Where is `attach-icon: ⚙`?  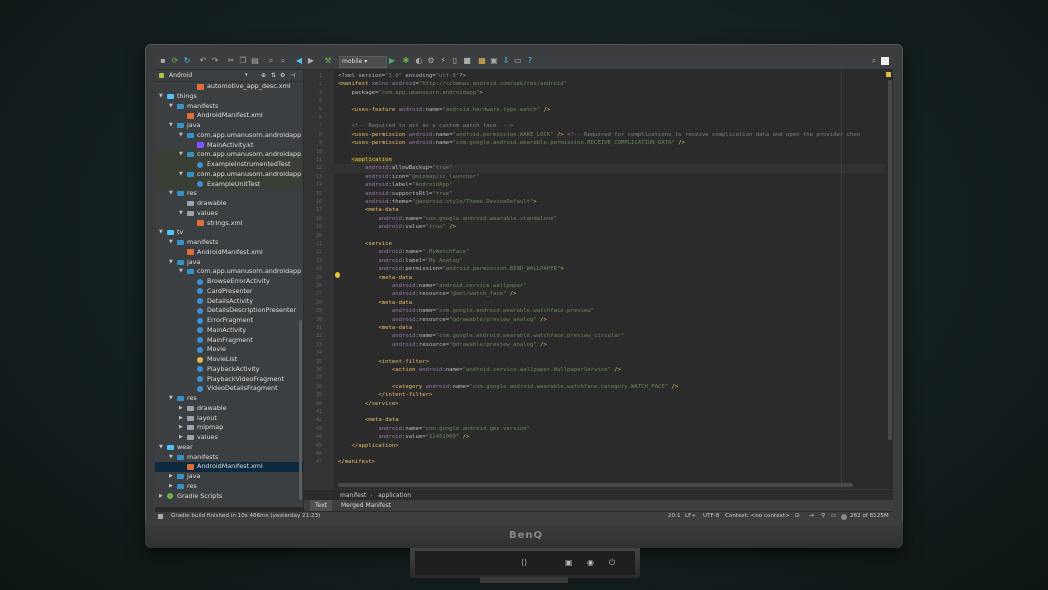 attach-icon: ⚙ is located at coordinates (431, 61).